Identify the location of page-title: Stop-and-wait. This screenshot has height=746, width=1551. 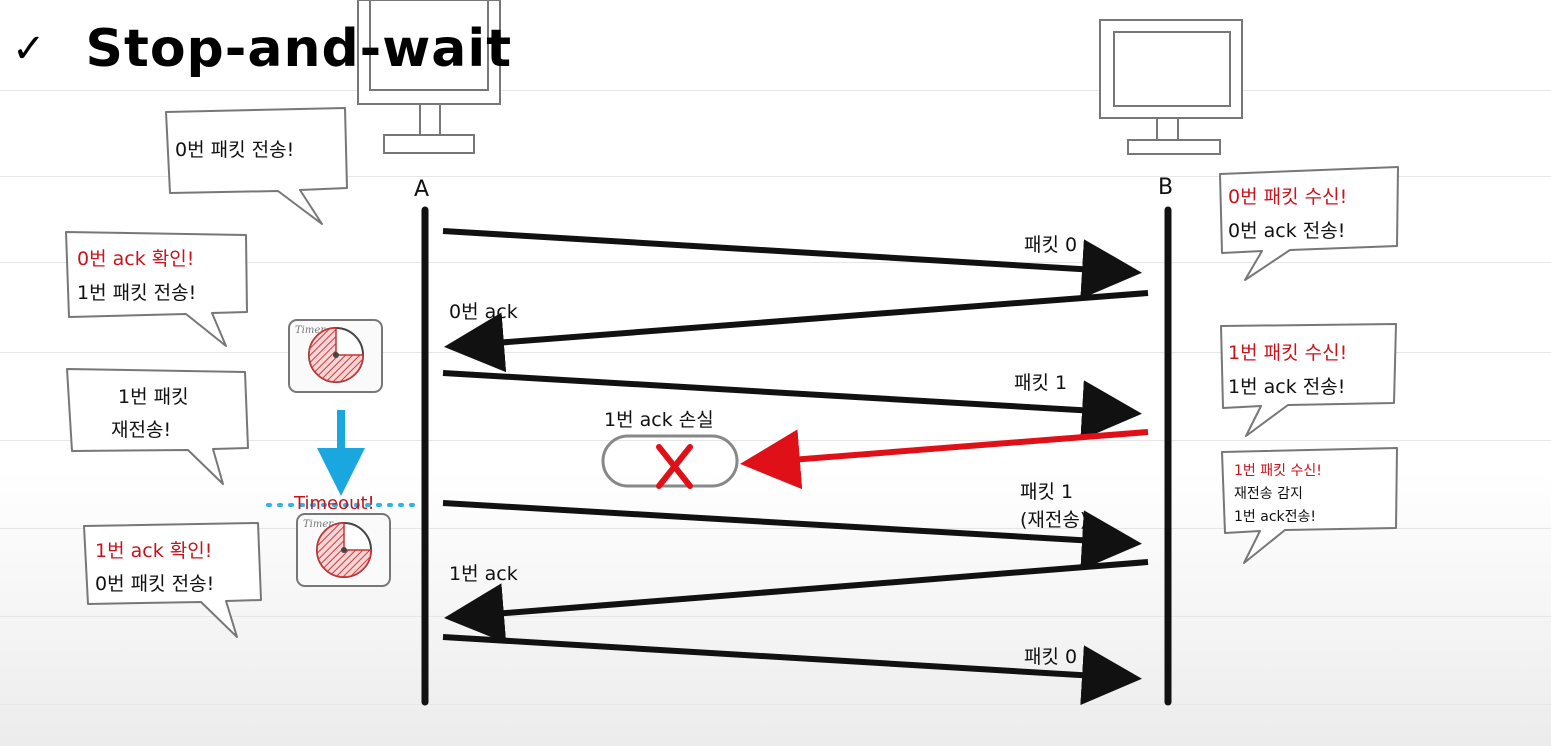
(299, 49).